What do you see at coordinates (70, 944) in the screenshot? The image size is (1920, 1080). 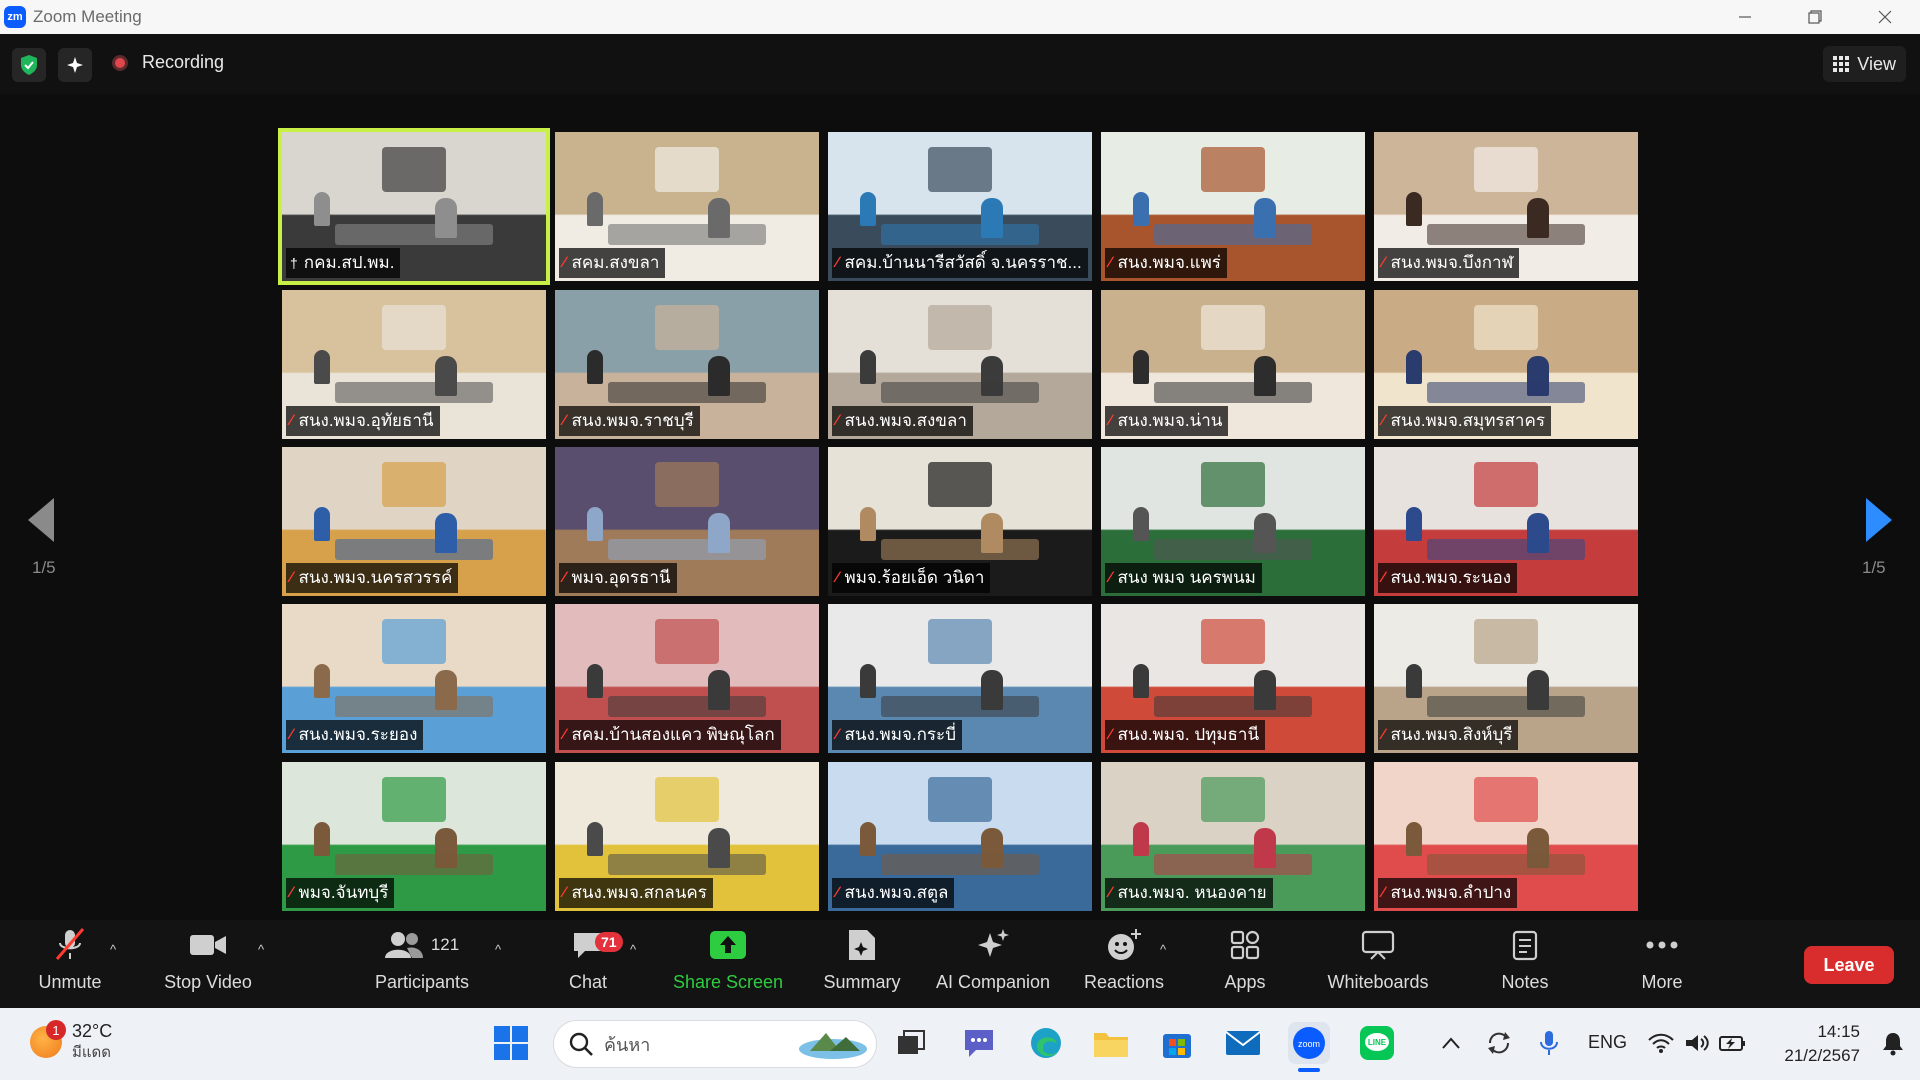 I see `microphone-muted-icon` at bounding box center [70, 944].